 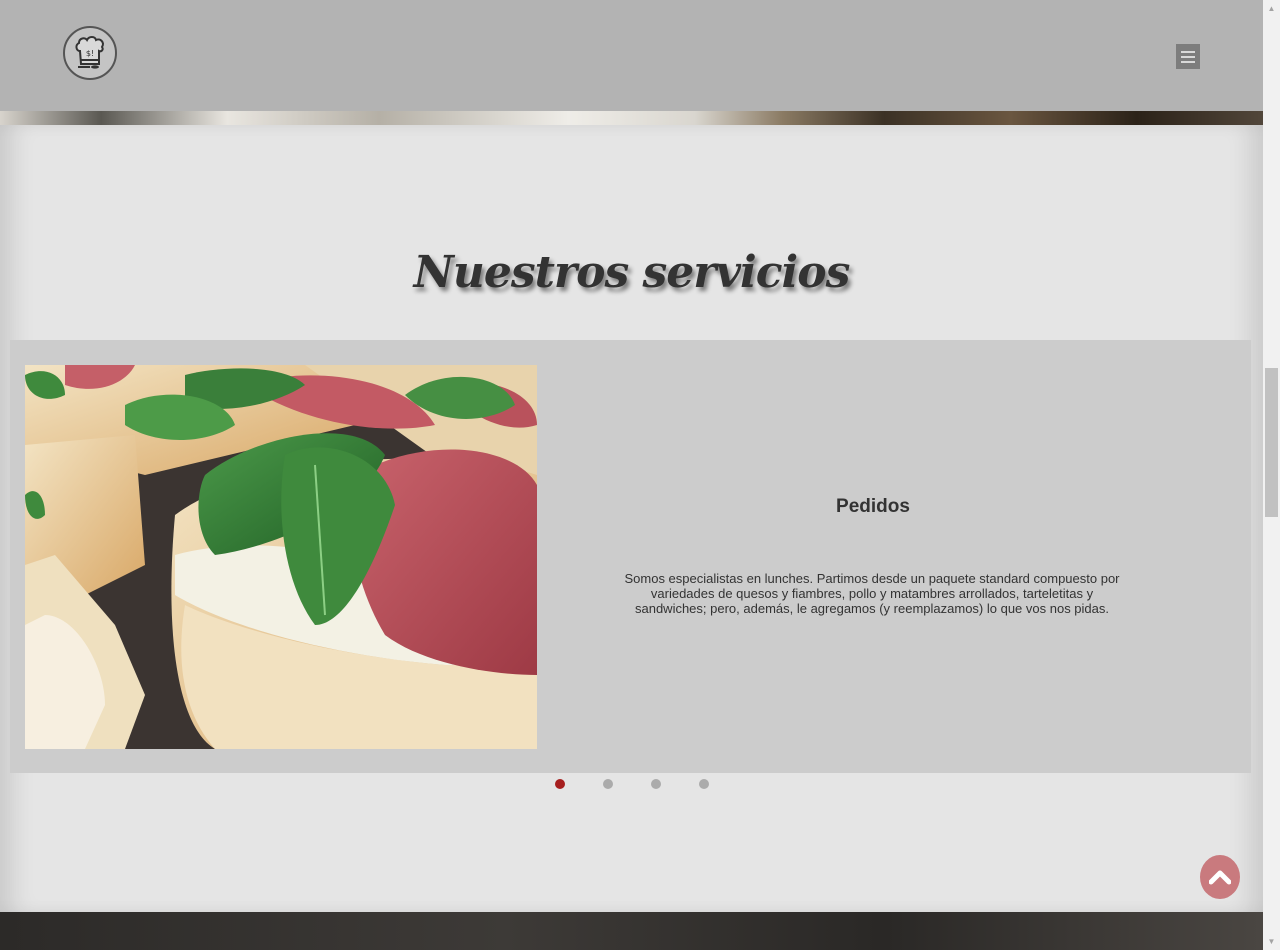 I want to click on vertical-scrollbar: ▲ ▼, so click(x=1271, y=475).